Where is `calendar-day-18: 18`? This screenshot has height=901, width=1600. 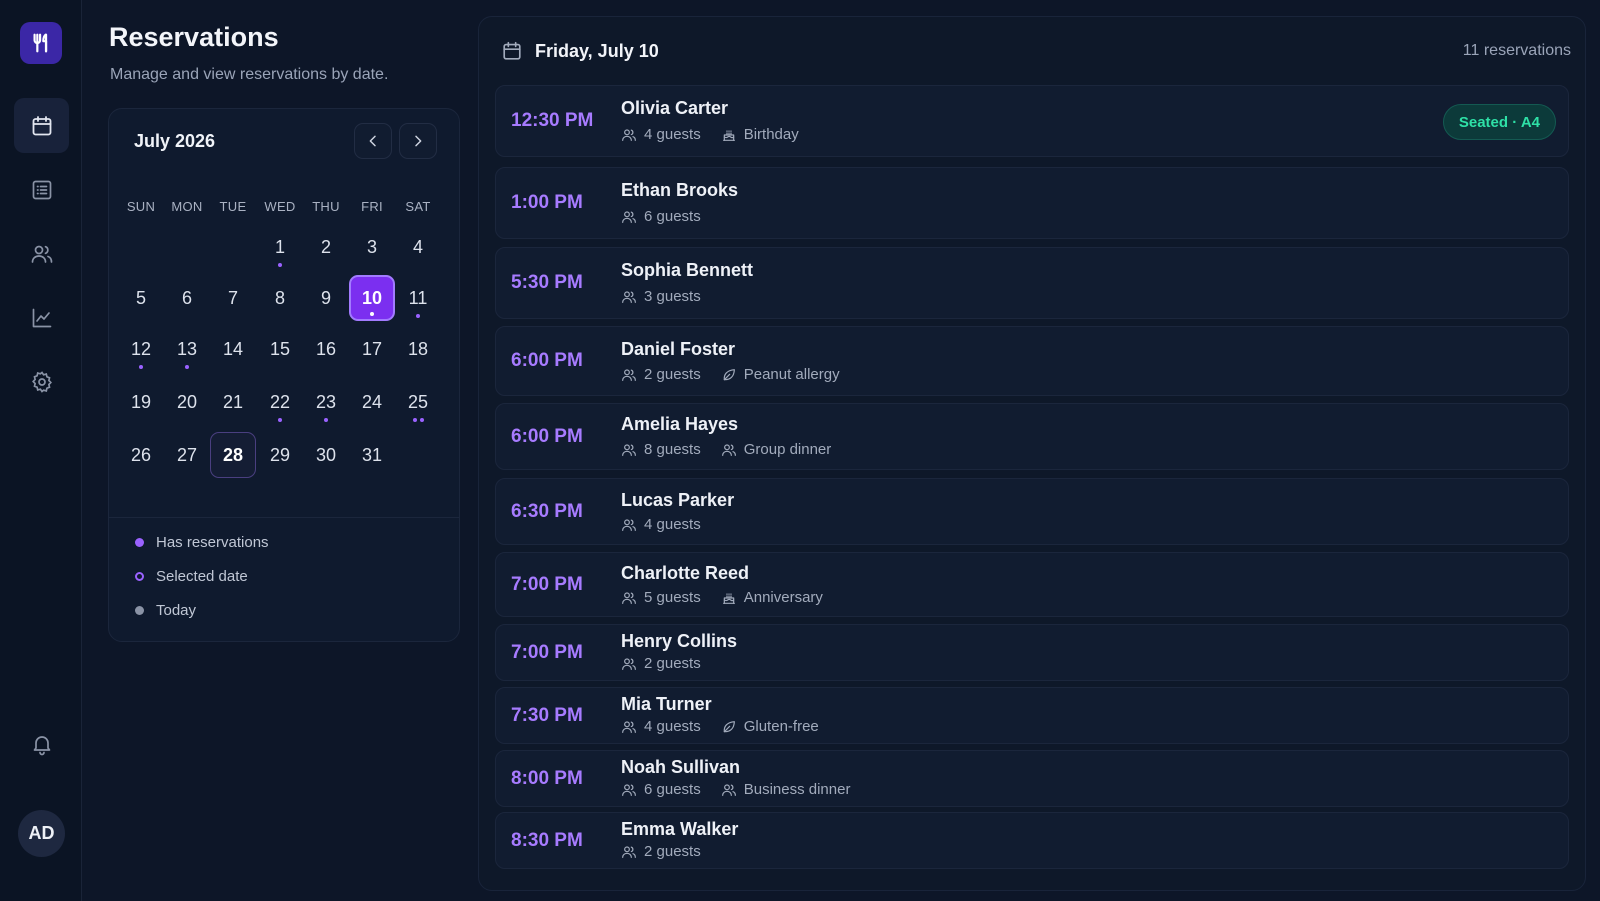
calendar-day-18: 18 is located at coordinates (418, 349).